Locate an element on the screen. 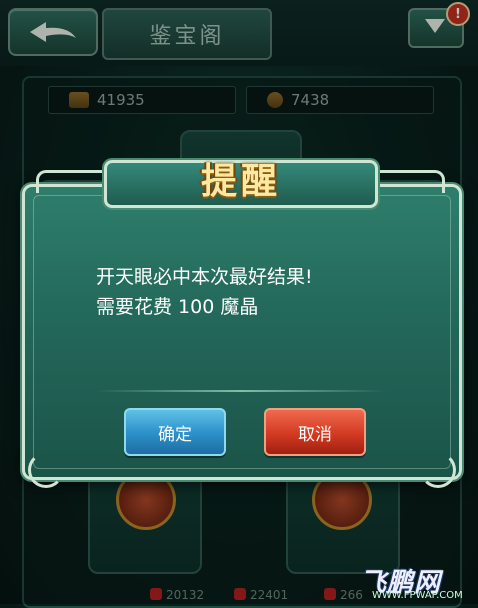 Image resolution: width=478 pixels, height=608 pixels. watermark-url: WWW.FPWAP.COM is located at coordinates (417, 595).